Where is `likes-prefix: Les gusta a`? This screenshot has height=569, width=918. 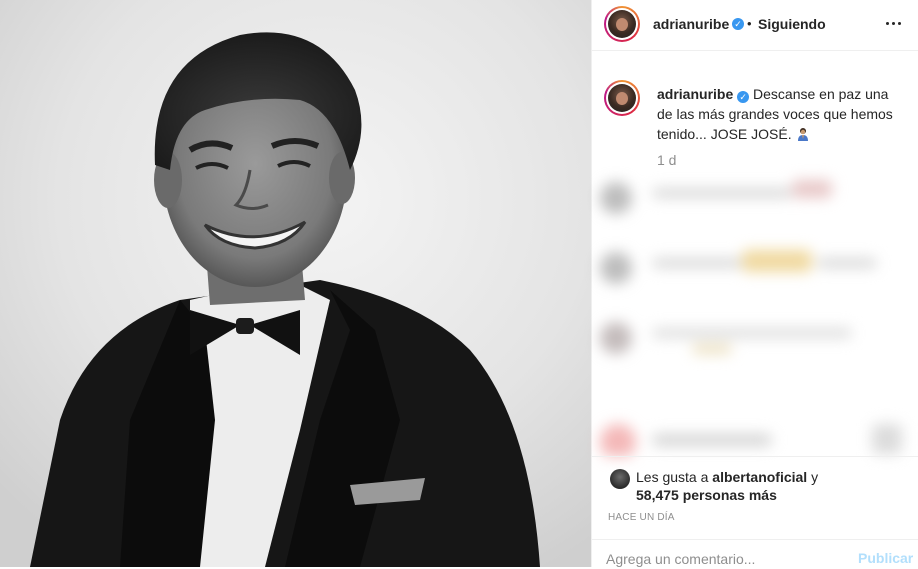 likes-prefix: Les gusta a is located at coordinates (672, 477).